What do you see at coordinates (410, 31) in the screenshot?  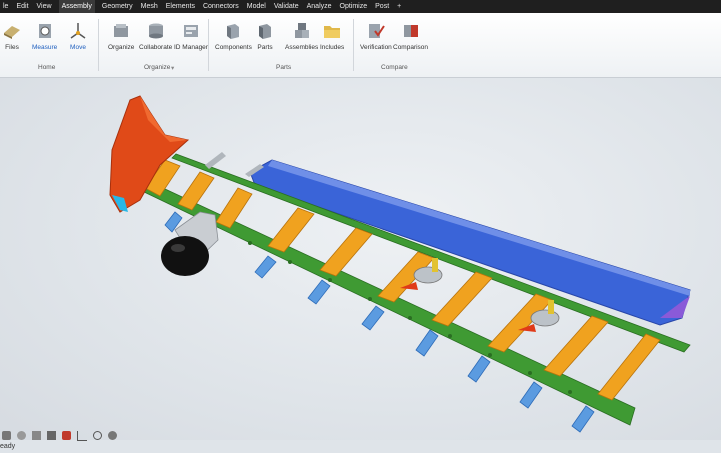 I see `comparison-icon` at bounding box center [410, 31].